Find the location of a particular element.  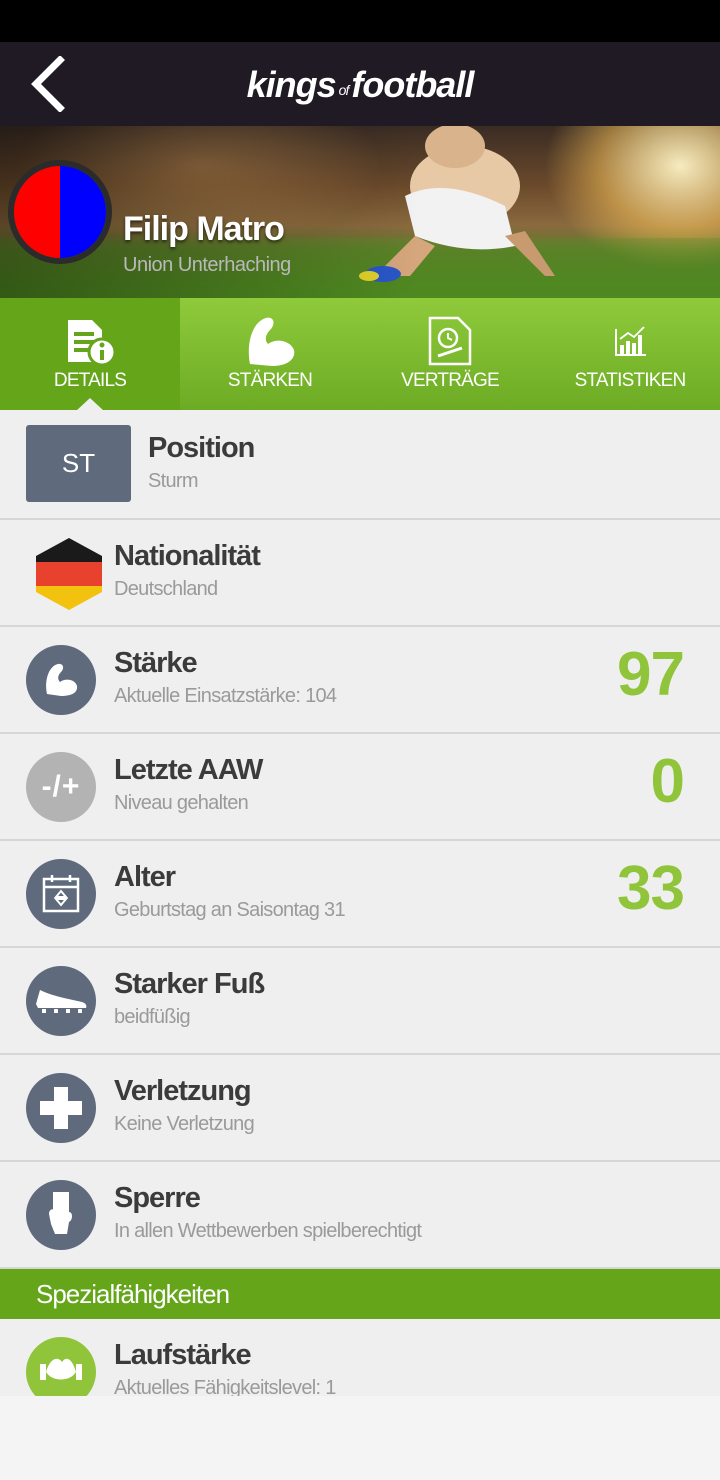

detail-row-strong-foot: Starker Fuß beidfüßig is located at coordinates (360, 1001).